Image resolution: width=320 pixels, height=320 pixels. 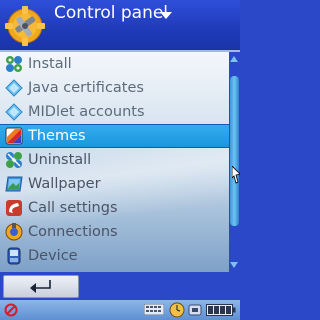 I want to click on list-item-label: Call settings, so click(x=73, y=208).